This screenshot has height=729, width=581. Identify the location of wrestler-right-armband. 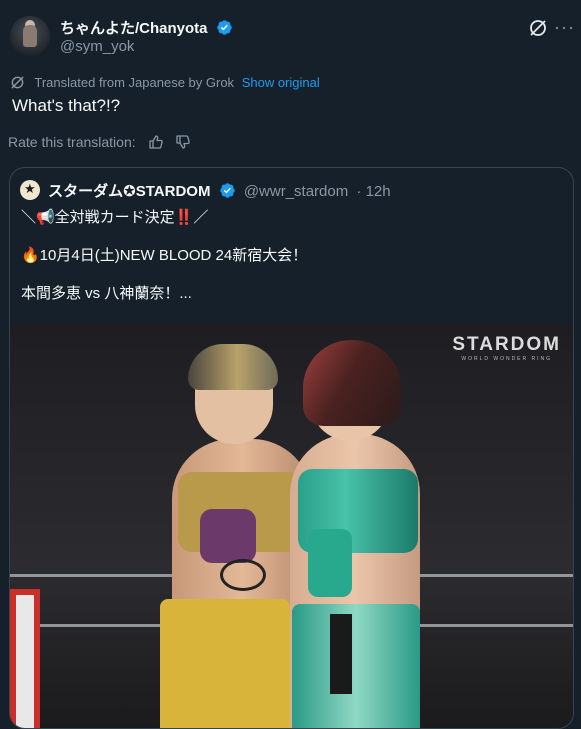
(330, 563).